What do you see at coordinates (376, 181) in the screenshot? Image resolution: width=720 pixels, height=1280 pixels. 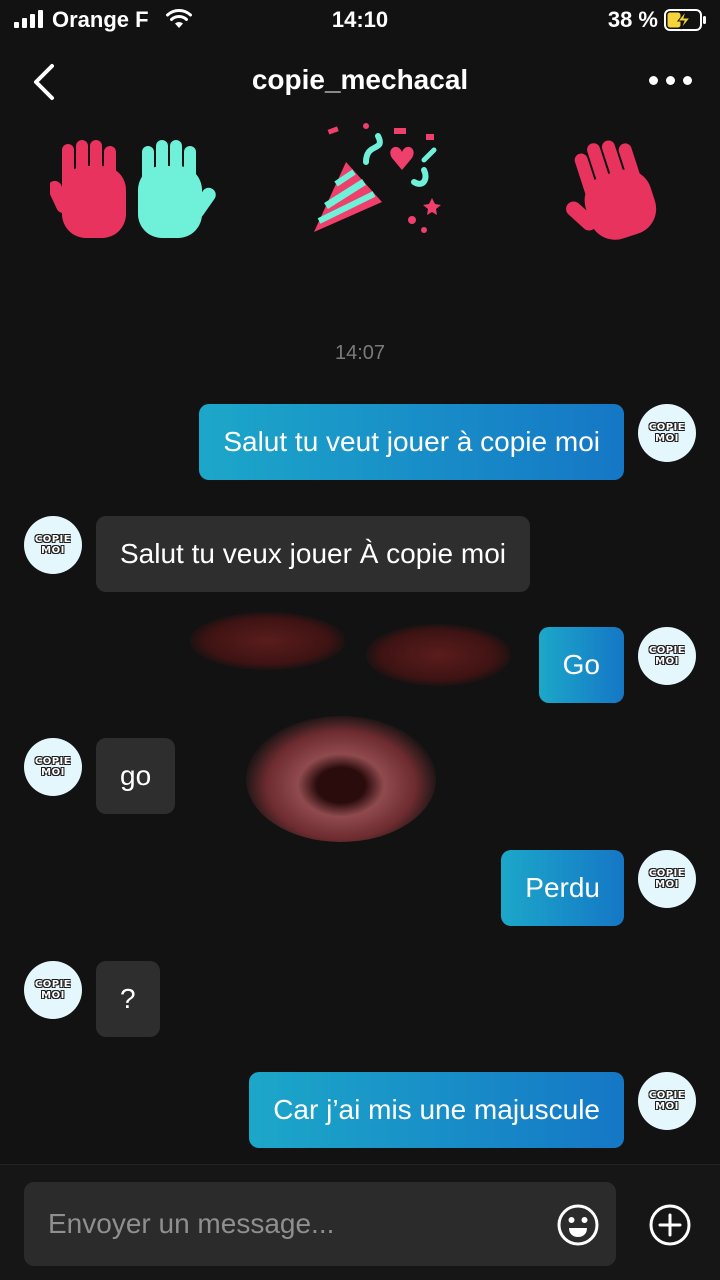 I see `party-popper-sticker` at bounding box center [376, 181].